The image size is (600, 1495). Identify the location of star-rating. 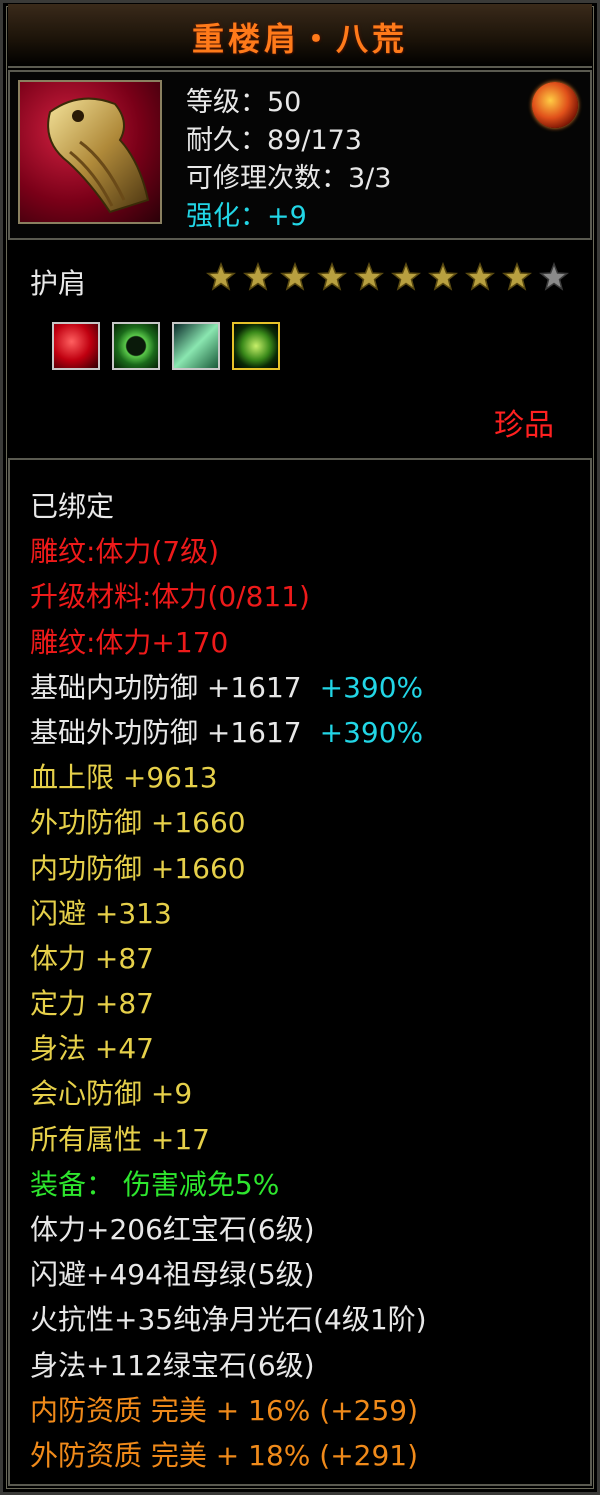
(387, 277).